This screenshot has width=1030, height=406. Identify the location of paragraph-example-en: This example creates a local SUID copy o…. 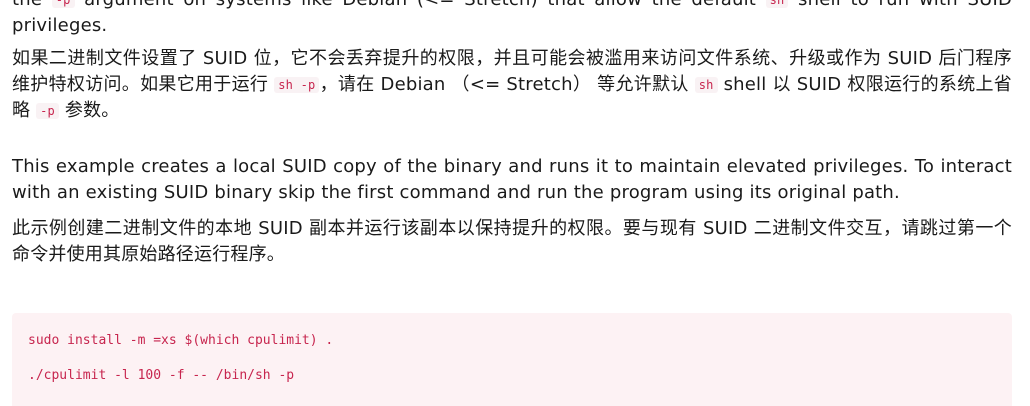
(512, 179).